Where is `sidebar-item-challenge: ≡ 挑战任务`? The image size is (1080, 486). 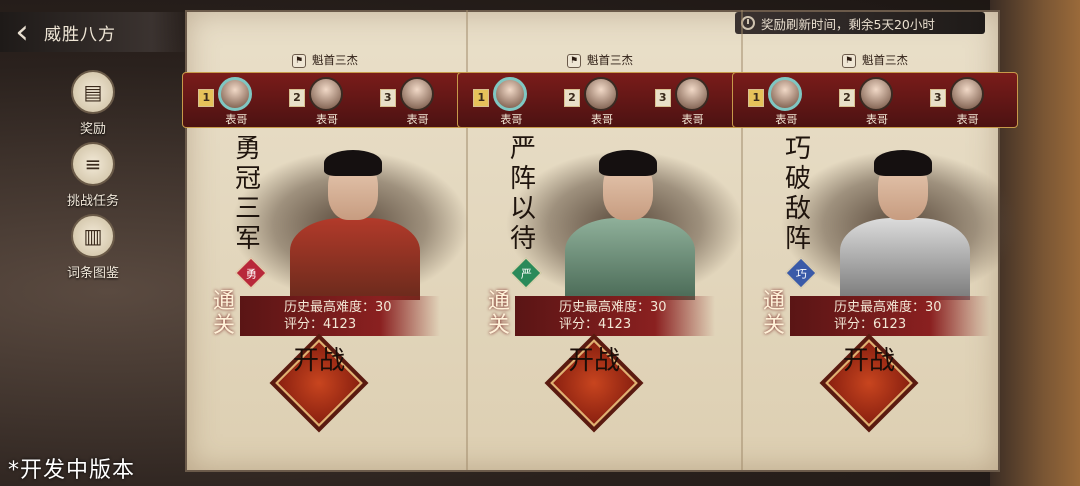
sidebar-item-challenge: ≡ 挑战任务 is located at coordinates (93, 175).